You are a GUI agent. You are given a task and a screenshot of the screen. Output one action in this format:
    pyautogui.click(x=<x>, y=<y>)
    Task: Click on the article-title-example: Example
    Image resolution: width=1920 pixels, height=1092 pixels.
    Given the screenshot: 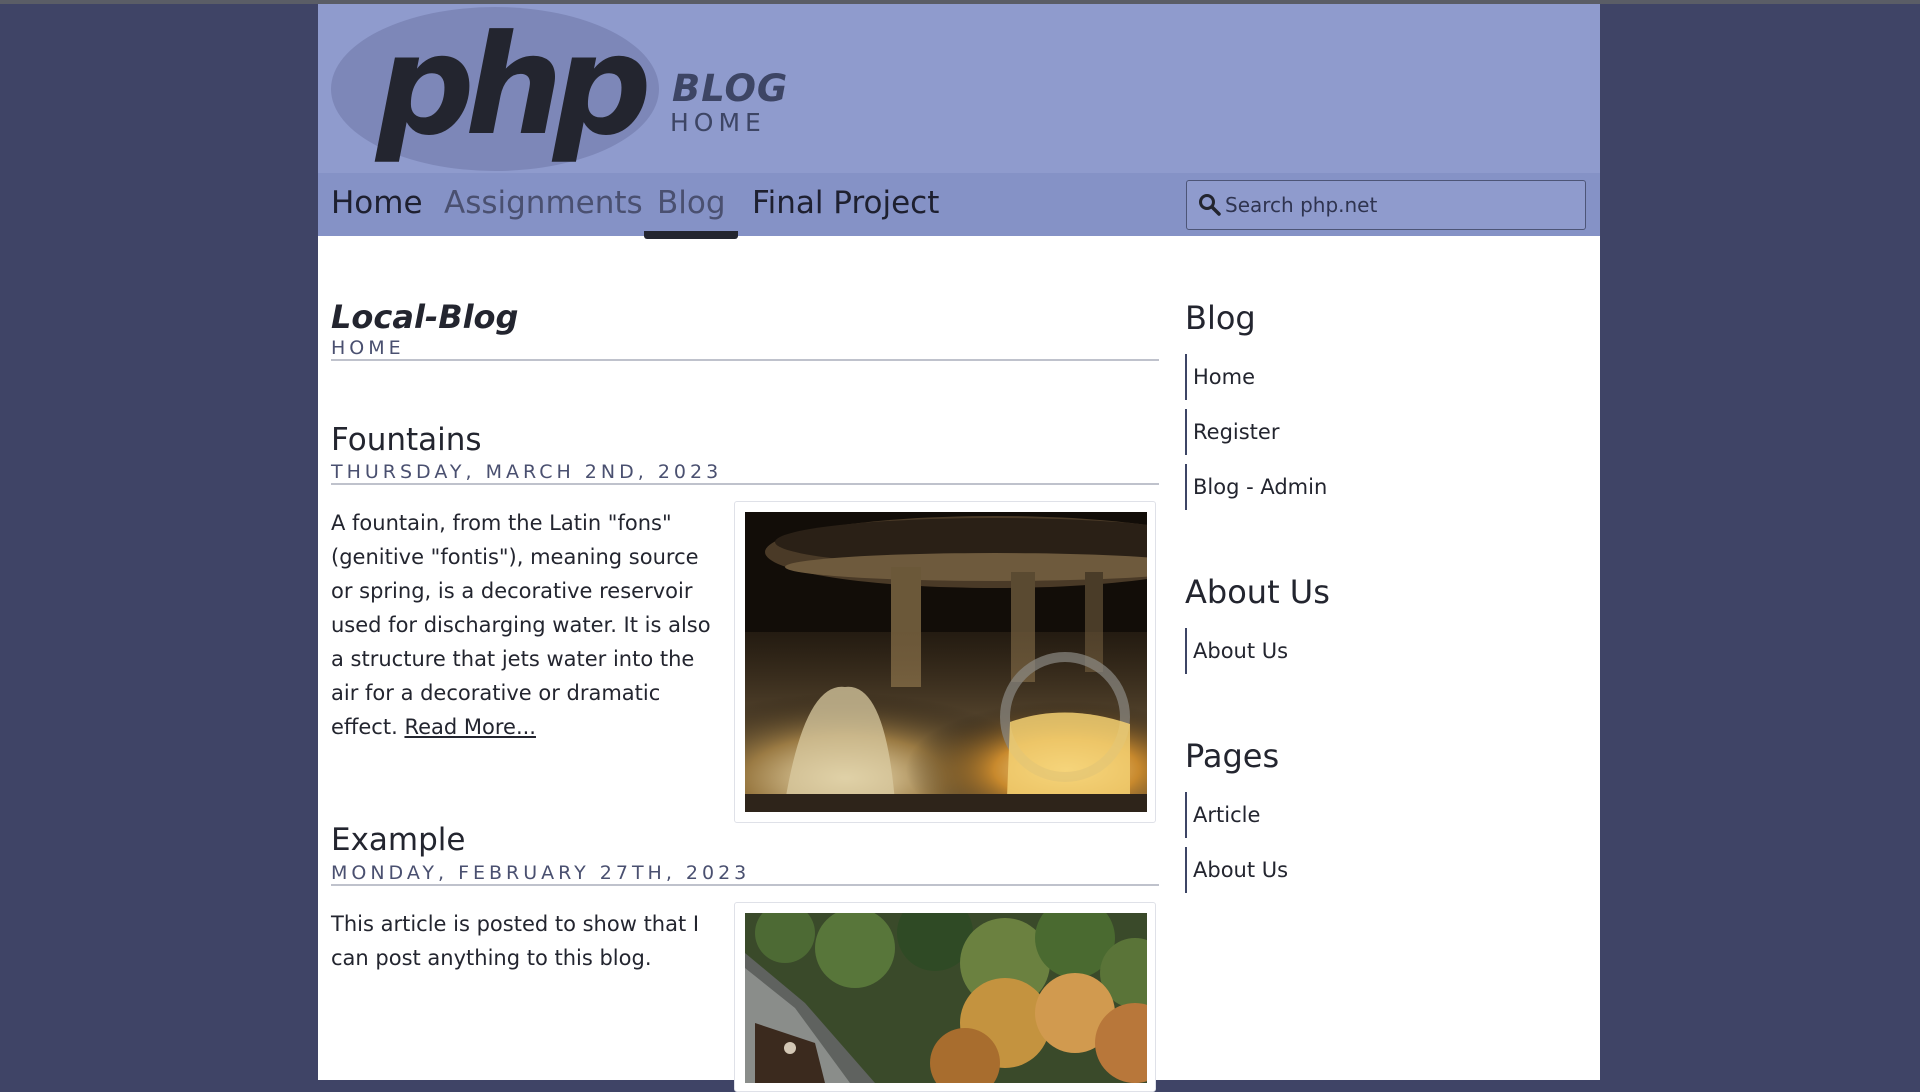 What is the action you would take?
    pyautogui.click(x=398, y=840)
    